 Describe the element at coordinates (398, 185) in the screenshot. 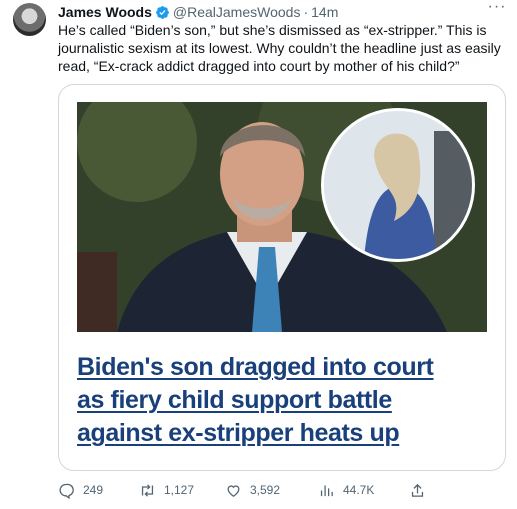

I see `inset-photo` at that location.